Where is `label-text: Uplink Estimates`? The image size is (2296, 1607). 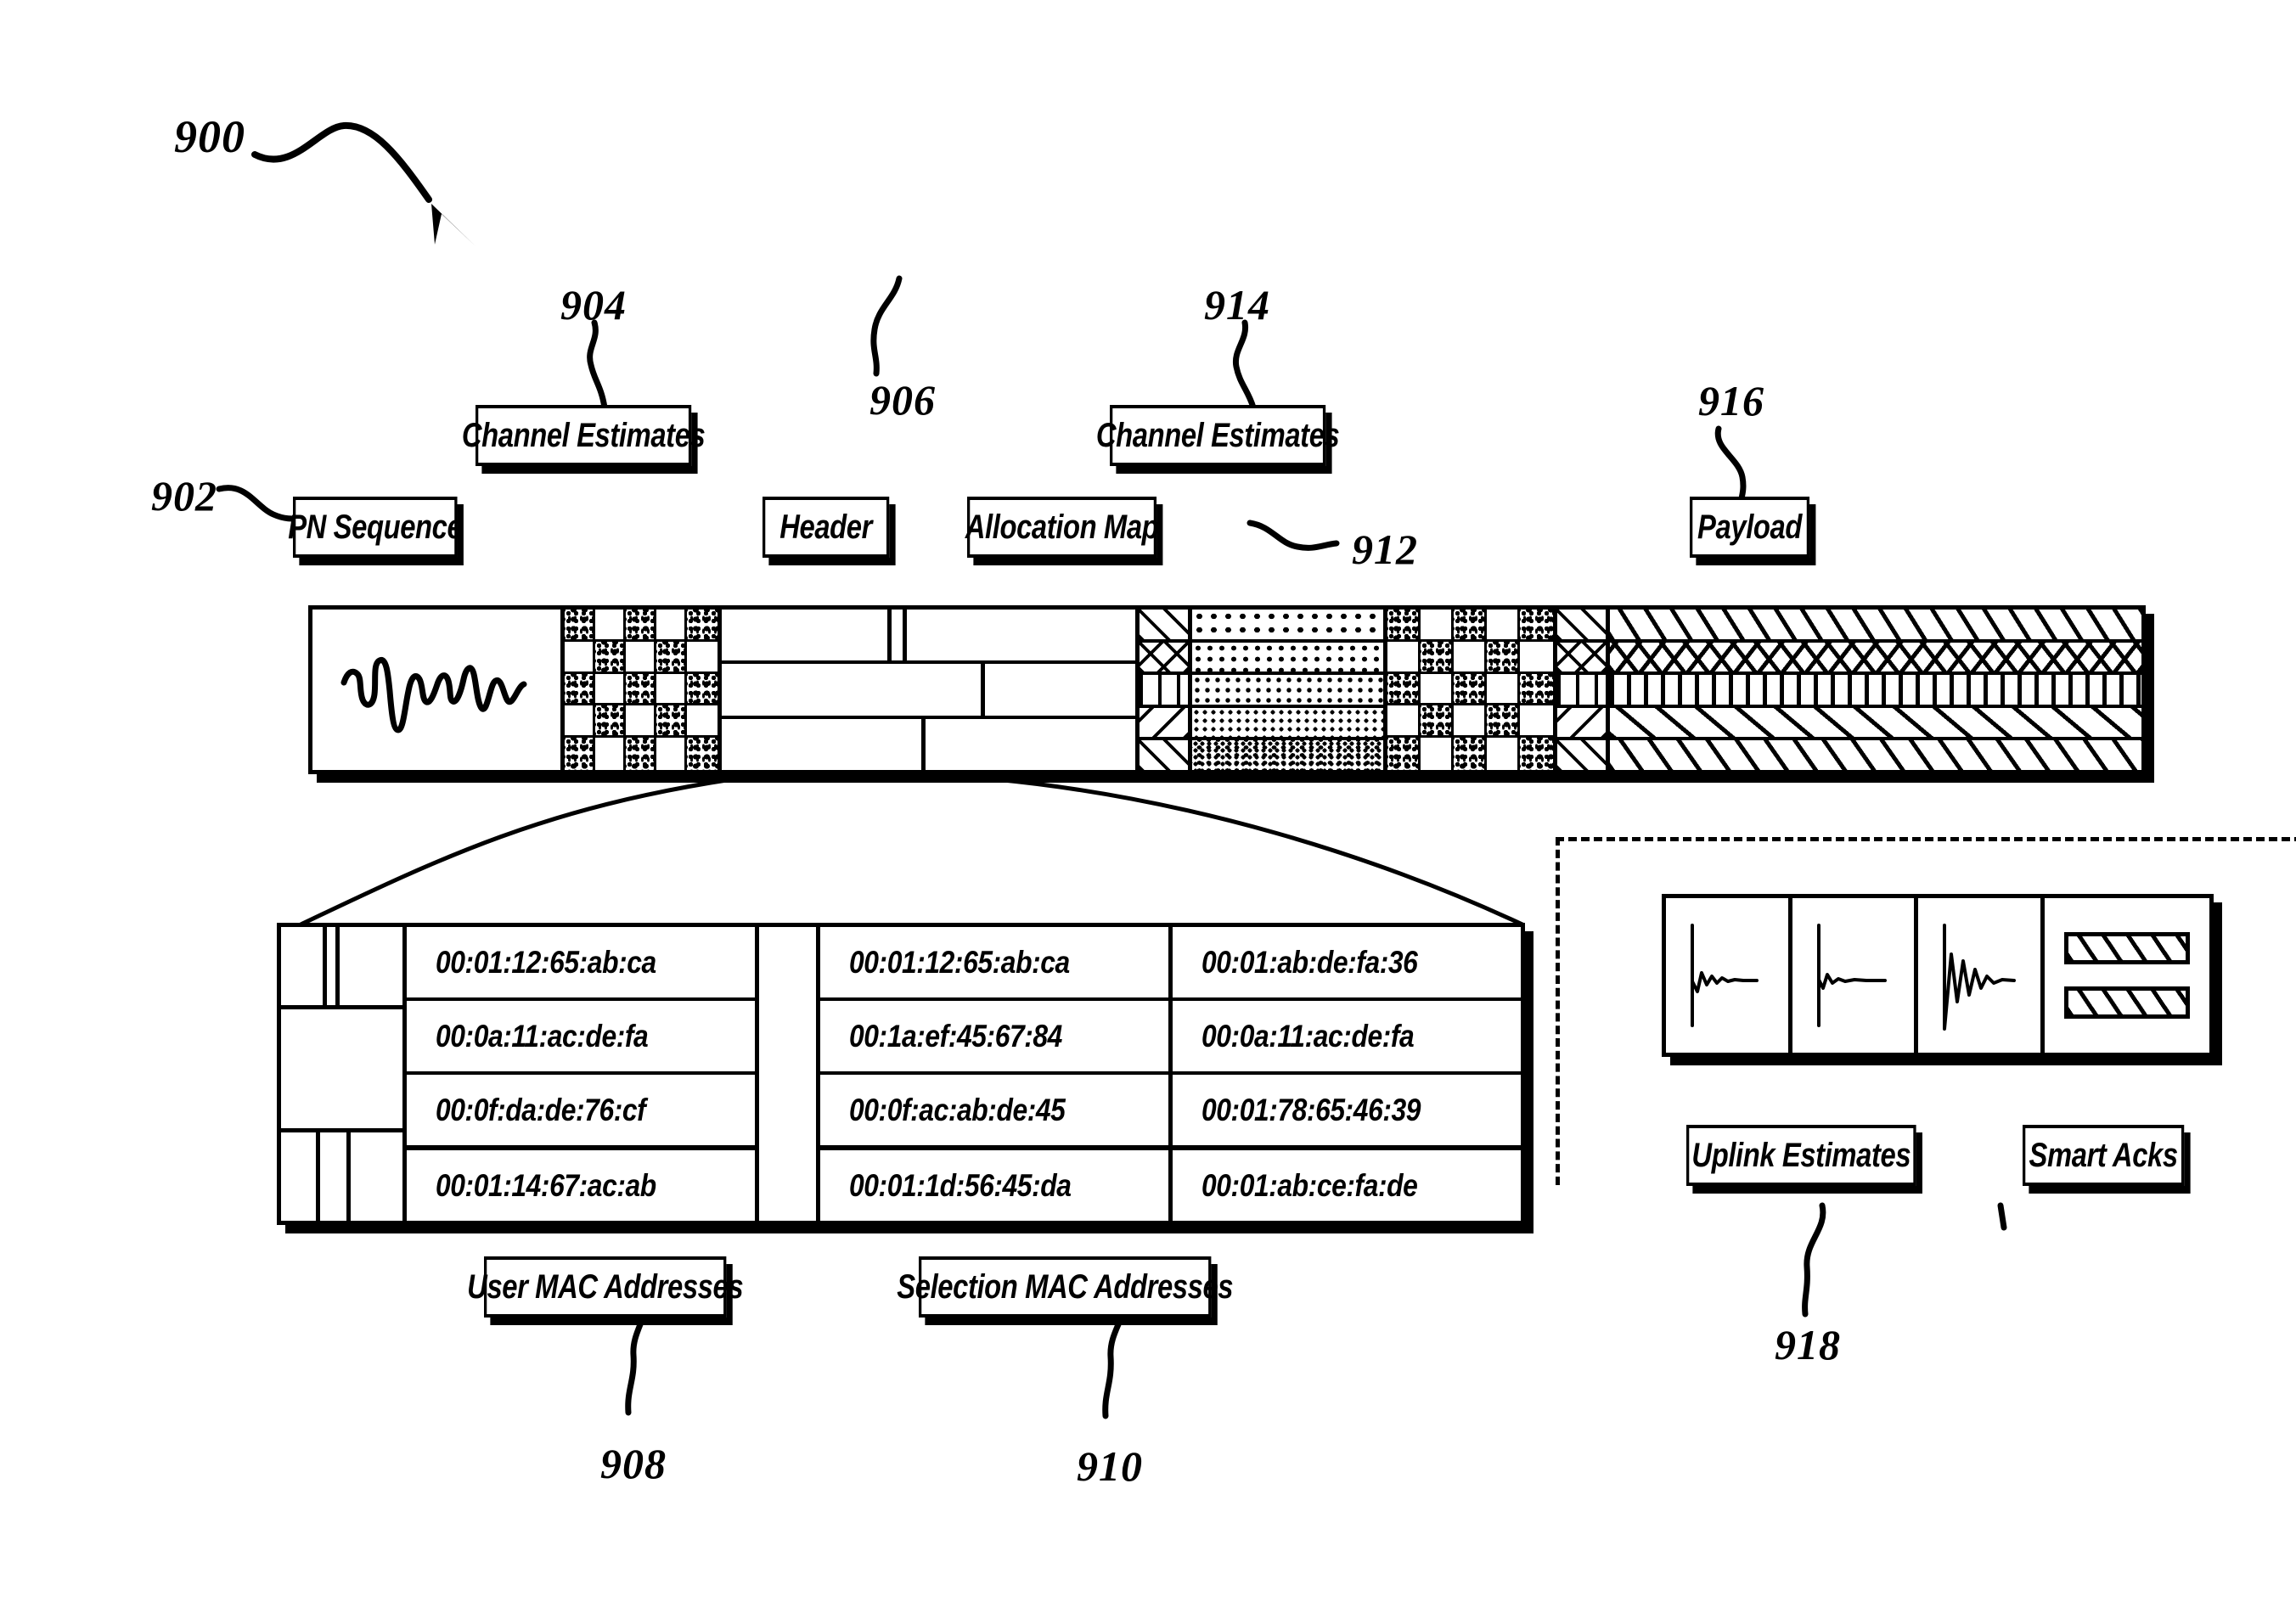
label-text: Uplink Estimates is located at coordinates (1801, 1155).